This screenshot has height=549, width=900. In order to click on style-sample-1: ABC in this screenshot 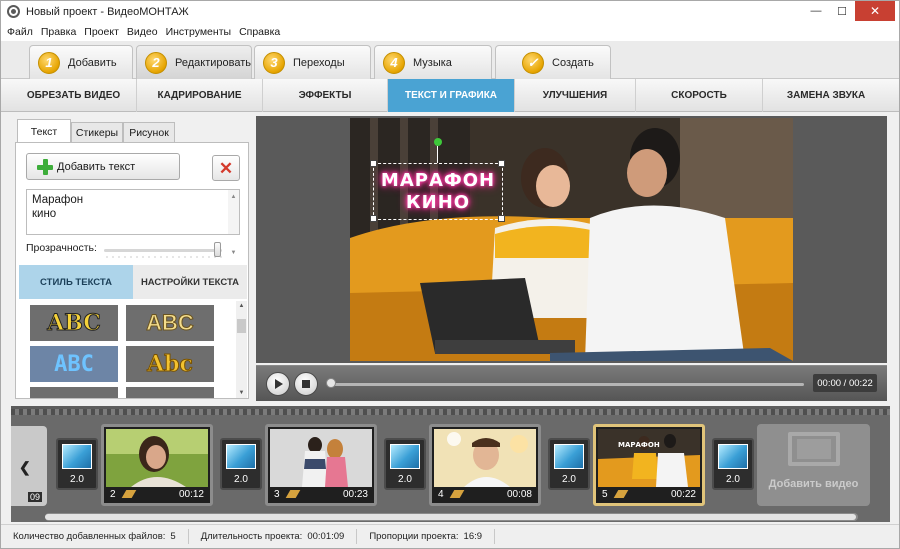, I will do `click(74, 323)`.